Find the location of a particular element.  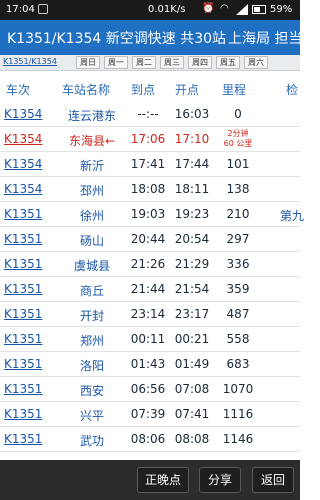

table-row: K1351 洛阳 01:43 01:49 683 is located at coordinates (150, 364).